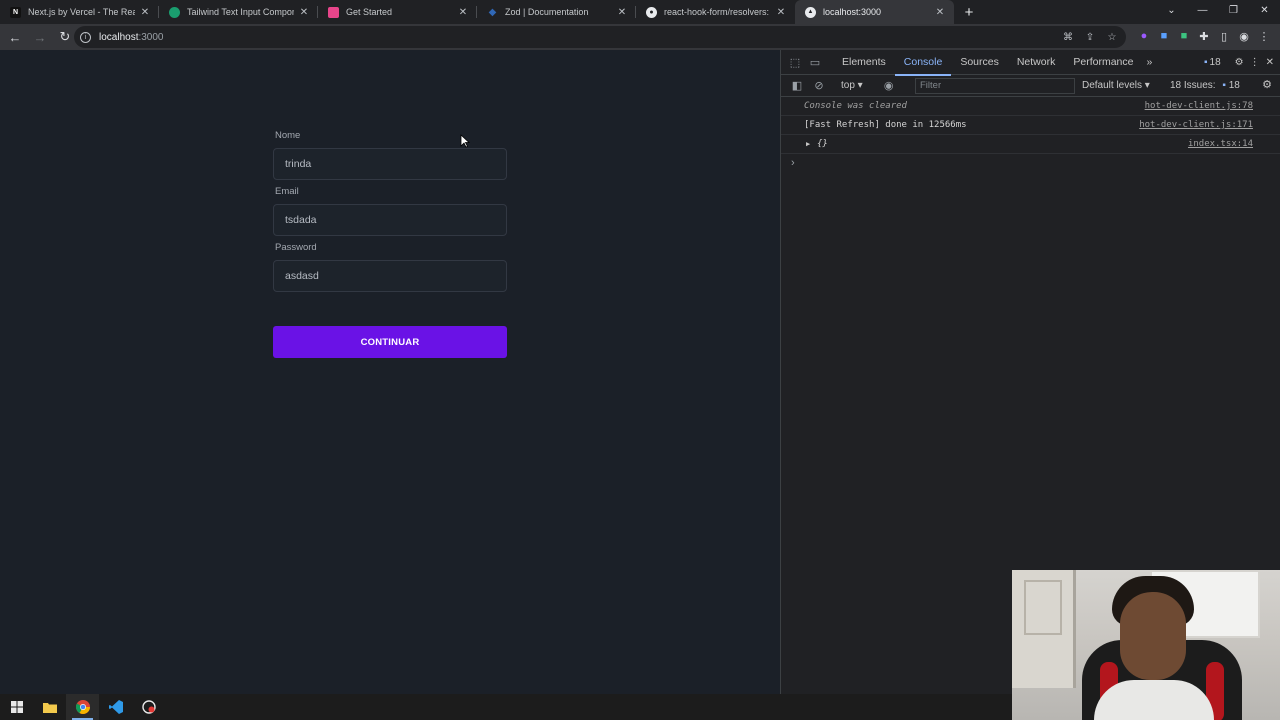 The image size is (1280, 720). I want to click on mouse-cursor-icon, so click(465, 141).